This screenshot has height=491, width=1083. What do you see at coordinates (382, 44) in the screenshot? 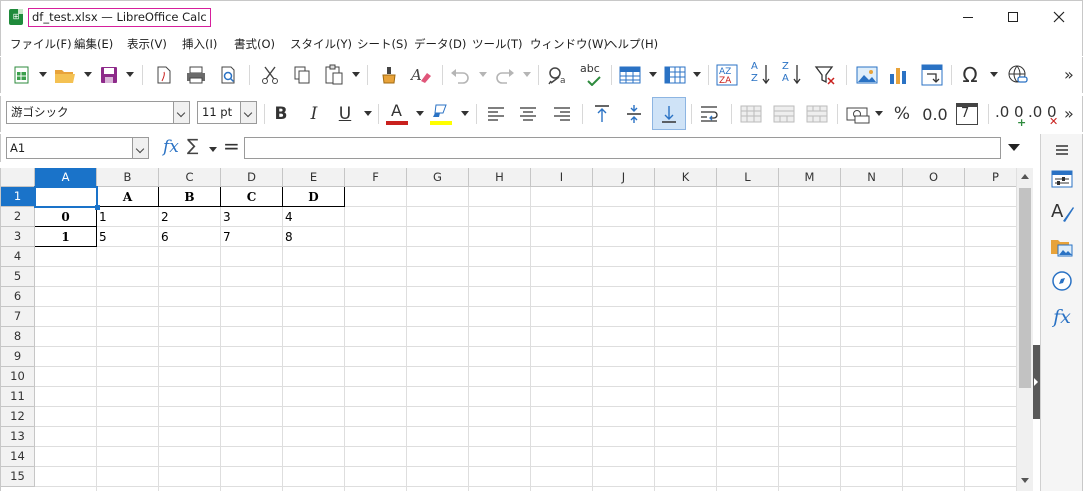
I see `menu-sheet: シート(S)` at bounding box center [382, 44].